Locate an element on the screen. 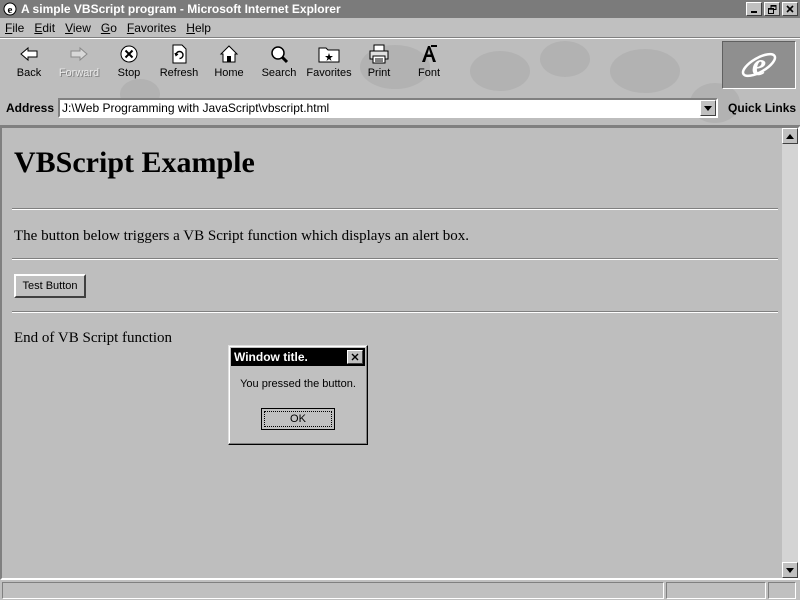 This screenshot has width=800, height=600. test-button: Test Button is located at coordinates (50, 286).